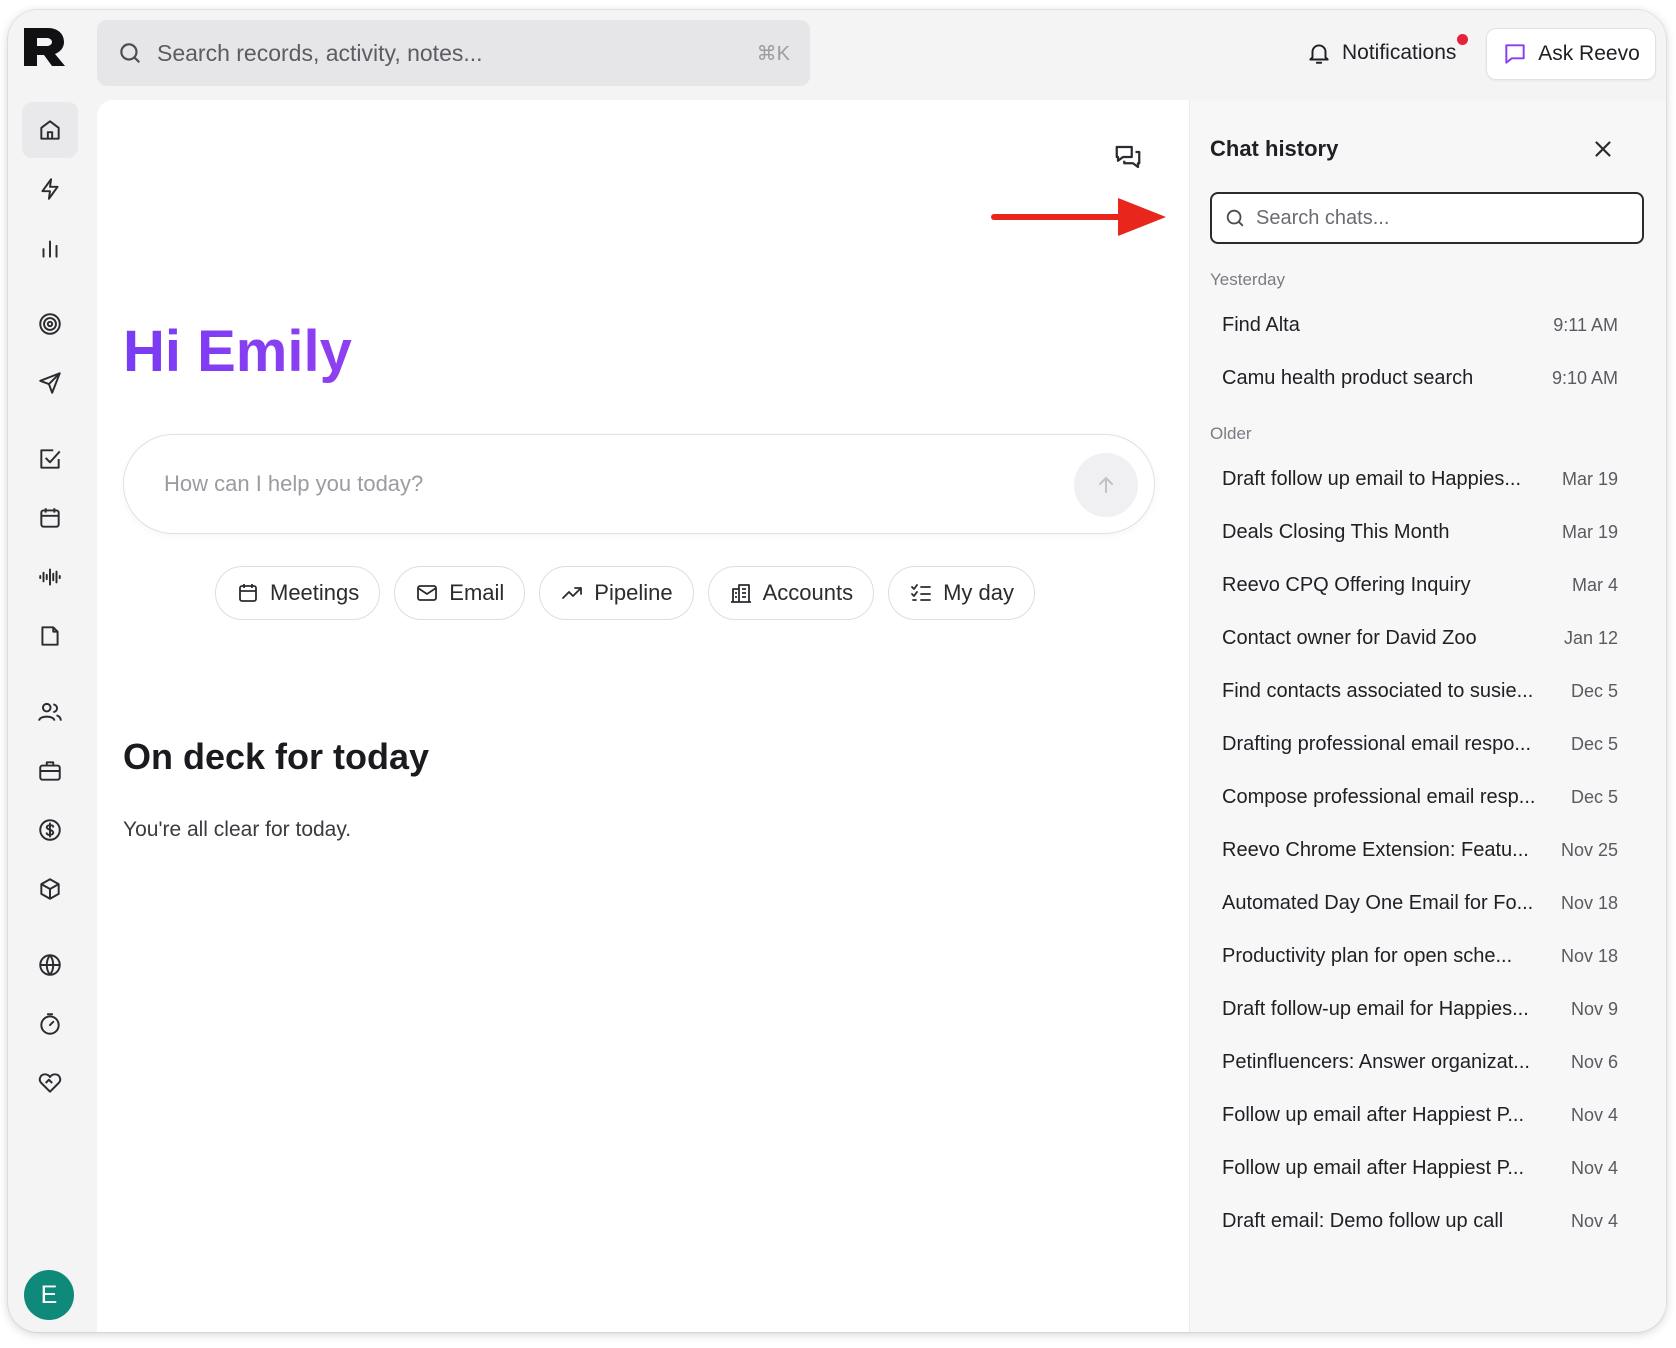  I want to click on chat-bubble-icon, so click(1515, 54).